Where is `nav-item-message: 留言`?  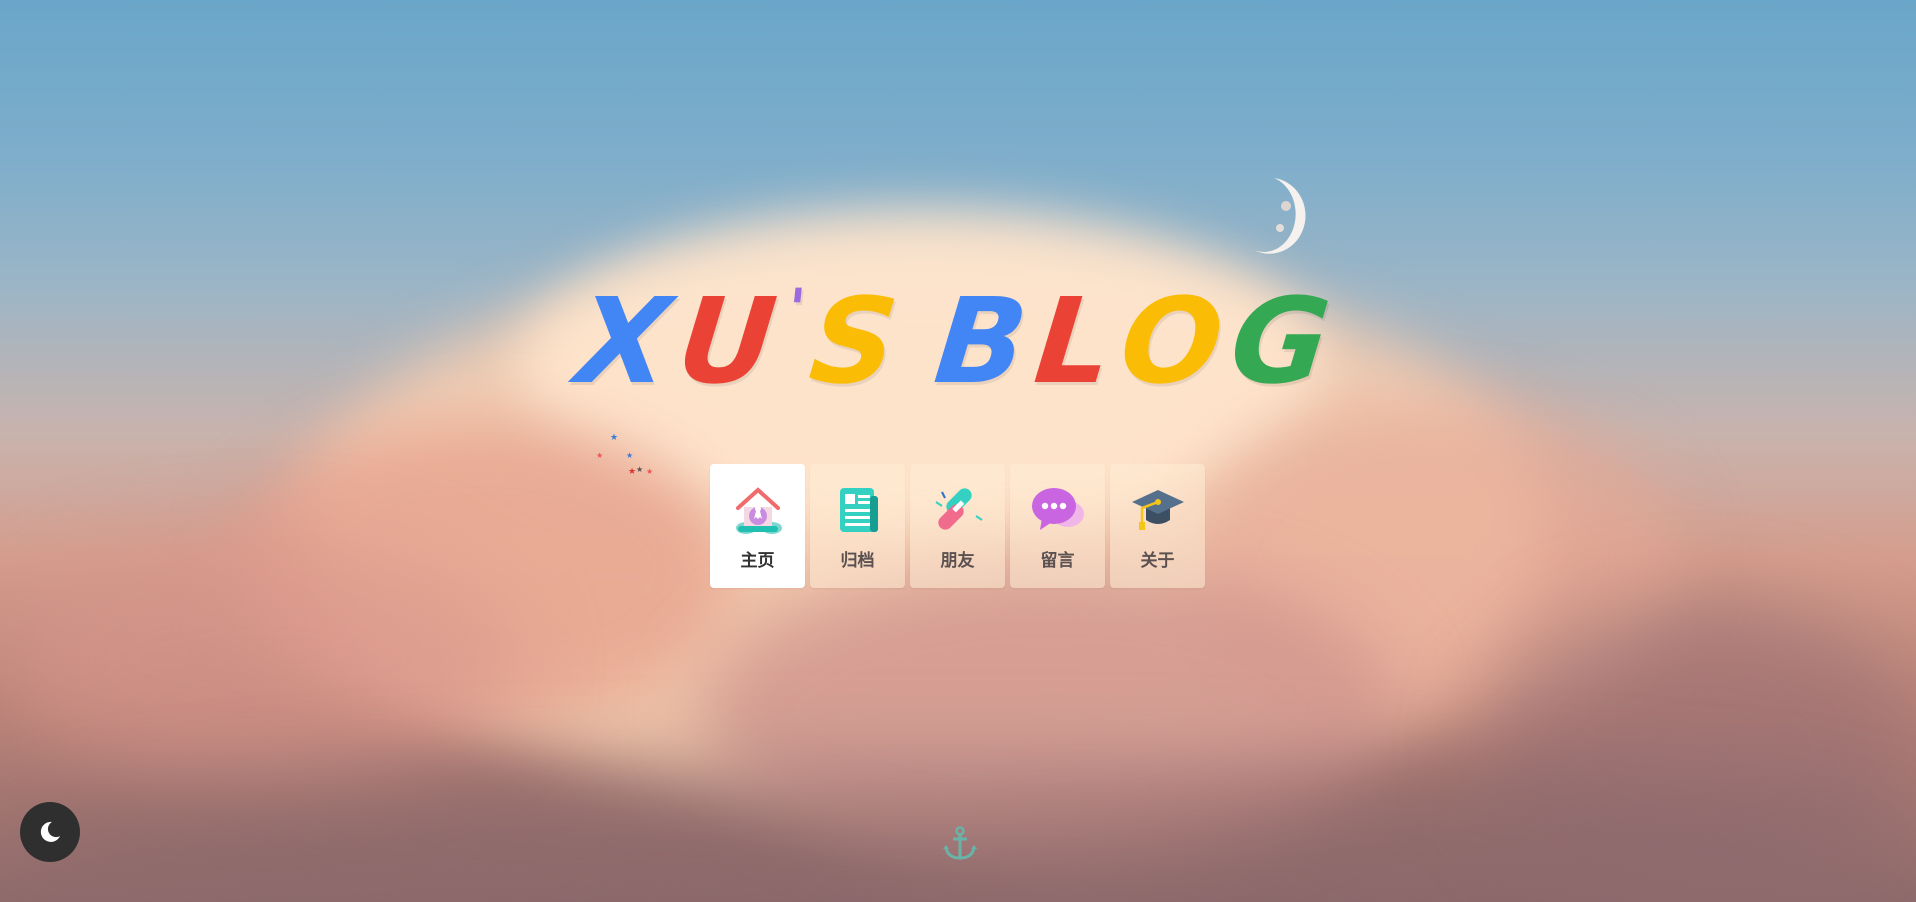 nav-item-message: 留言 is located at coordinates (1057, 526).